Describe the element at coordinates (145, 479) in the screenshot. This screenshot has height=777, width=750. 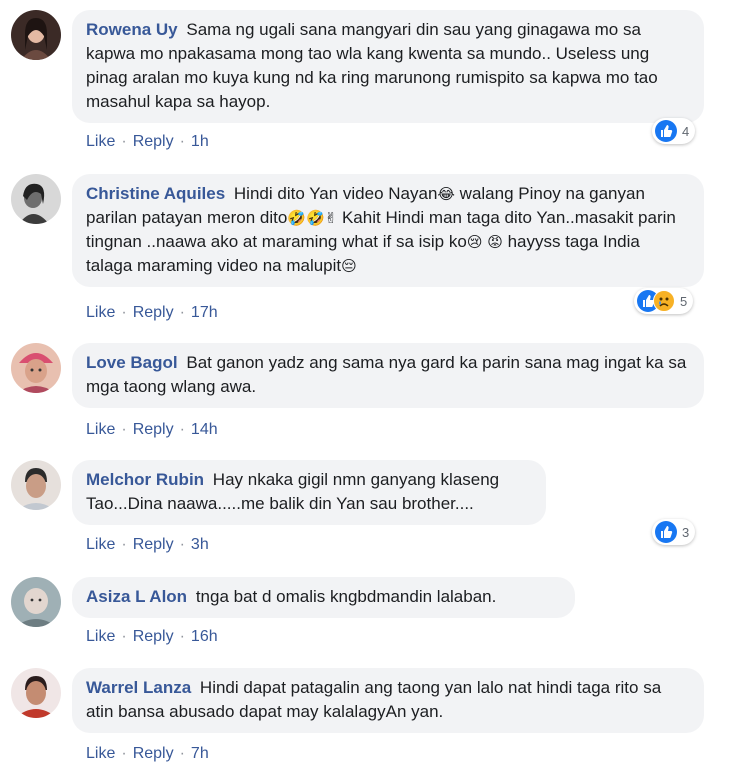
I see `commenter-name: Melchor Rubin` at that location.